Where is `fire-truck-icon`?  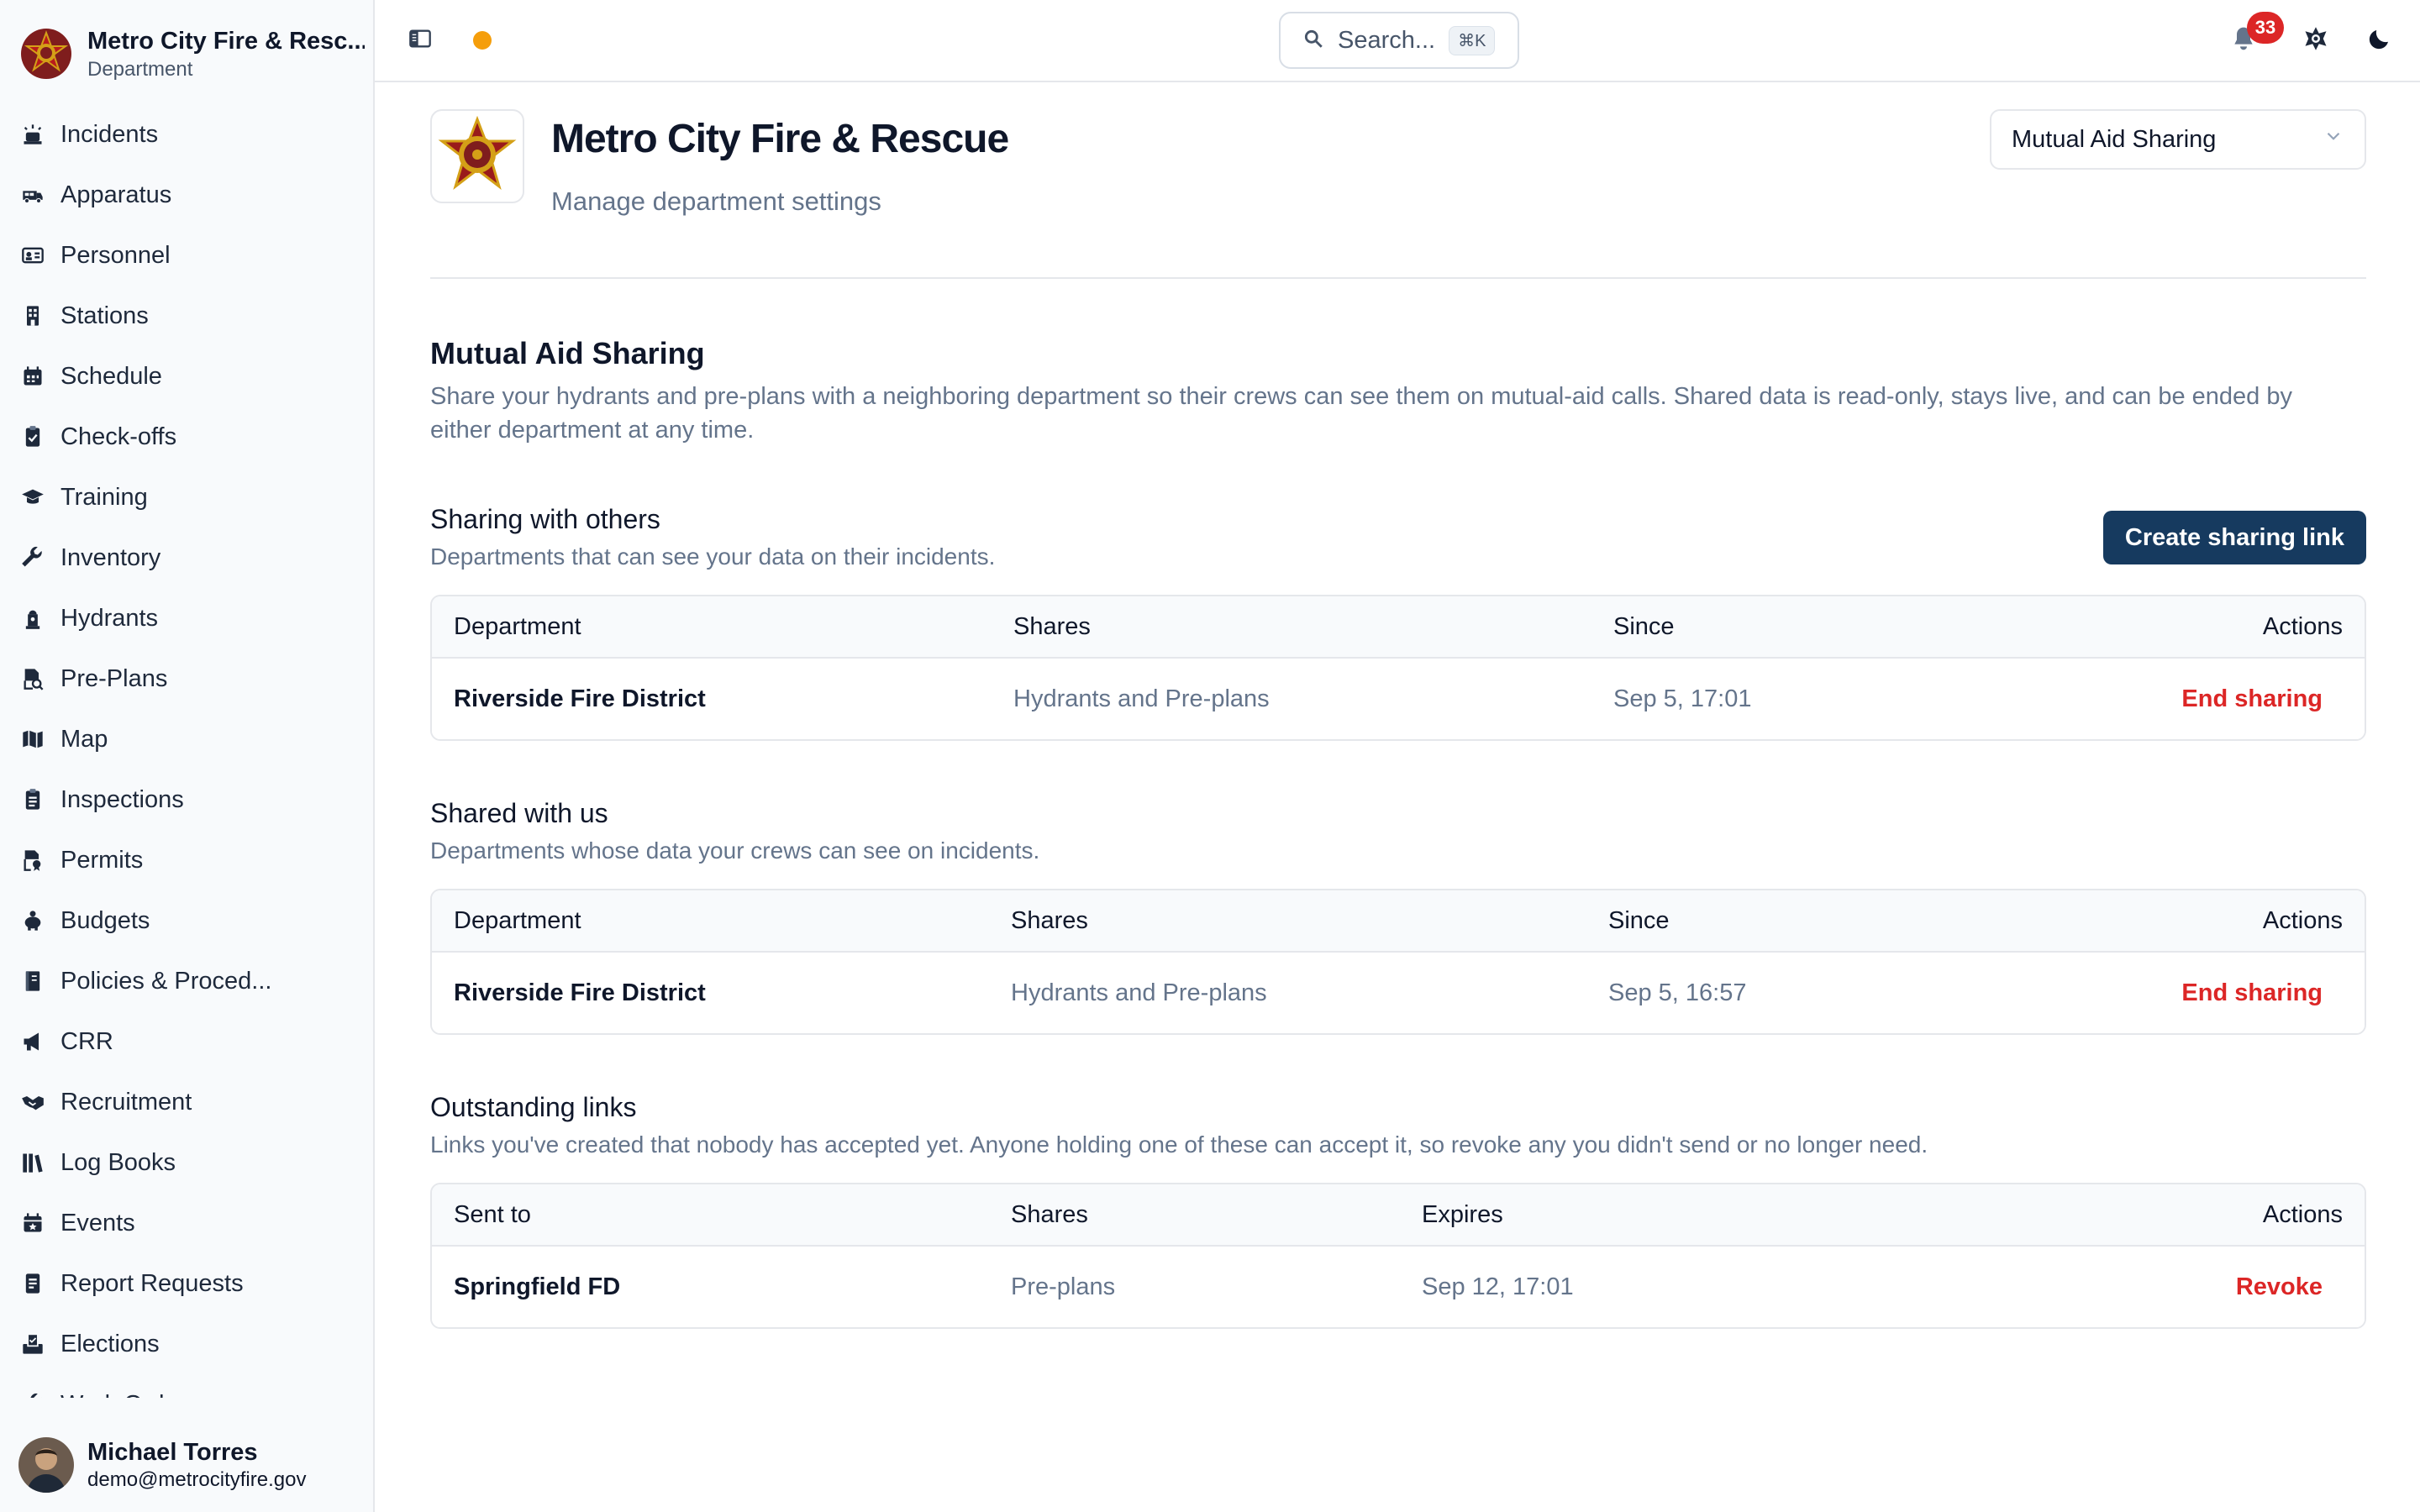 fire-truck-icon is located at coordinates (33, 194).